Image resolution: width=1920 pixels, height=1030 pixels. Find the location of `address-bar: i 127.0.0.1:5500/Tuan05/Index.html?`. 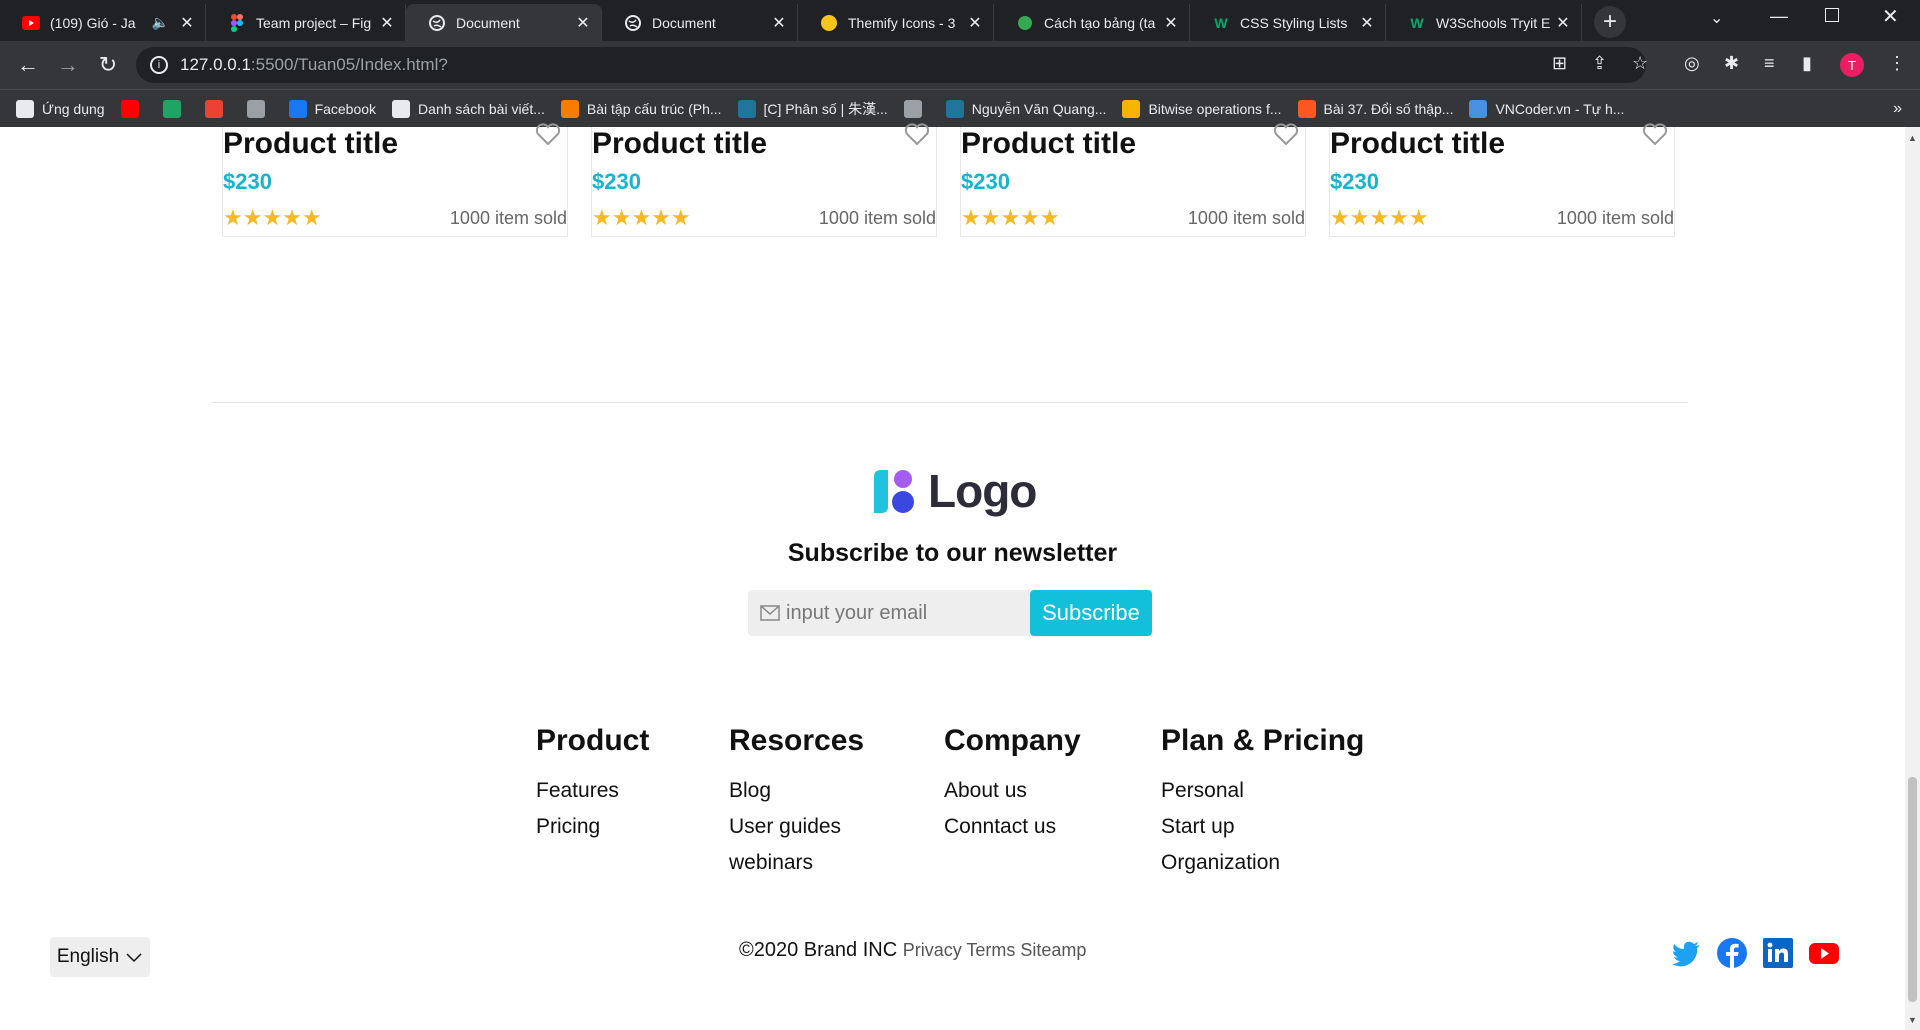

address-bar: i 127.0.0.1:5500/Tuan05/Index.html? is located at coordinates (891, 65).